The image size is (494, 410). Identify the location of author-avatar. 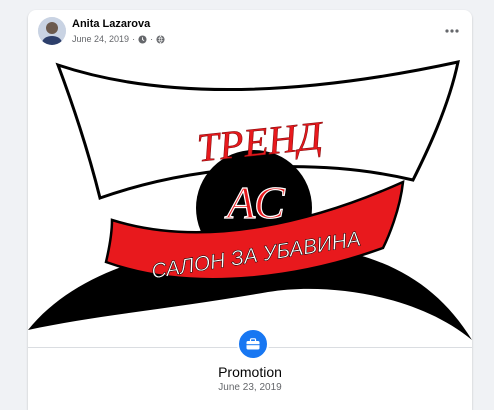
(52, 31).